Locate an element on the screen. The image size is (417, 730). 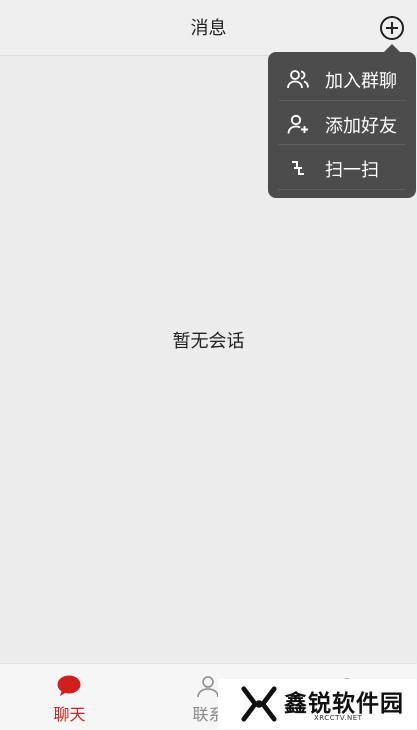
tab-chat: 聊天 is located at coordinates (69, 697).